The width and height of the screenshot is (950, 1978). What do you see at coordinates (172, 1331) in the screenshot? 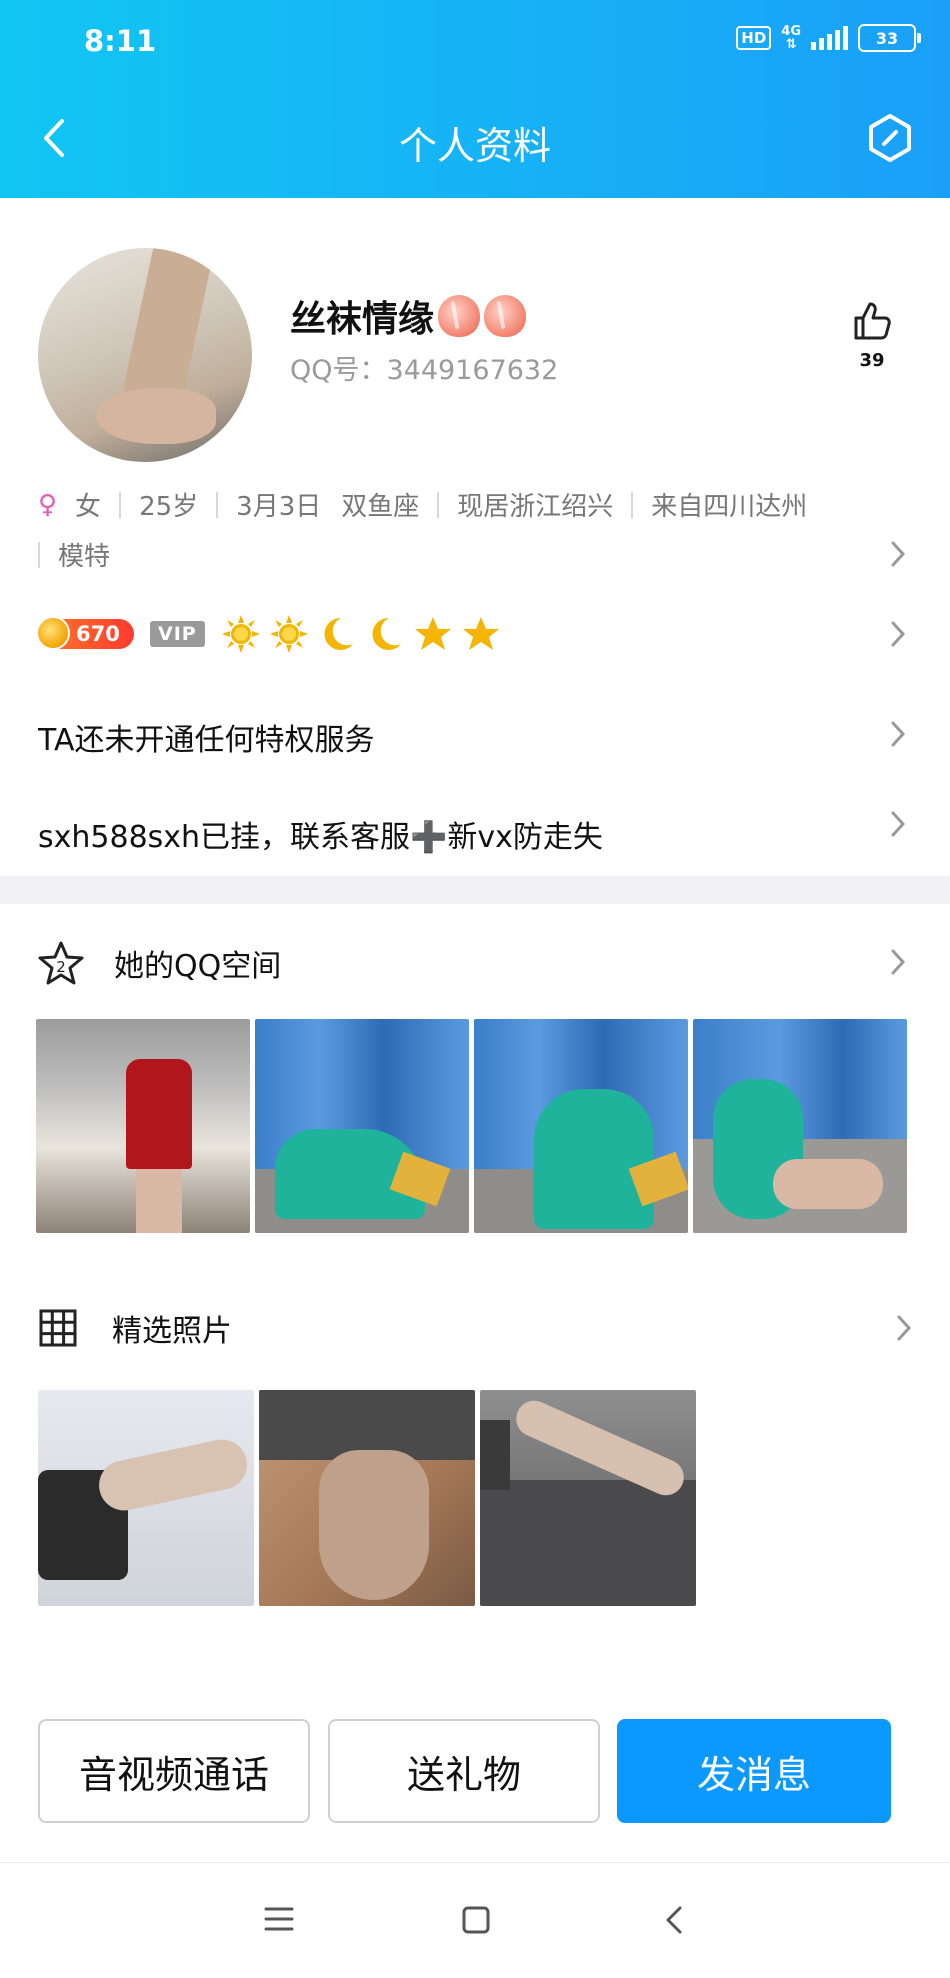
I see `featured-title: 精选照片` at bounding box center [172, 1331].